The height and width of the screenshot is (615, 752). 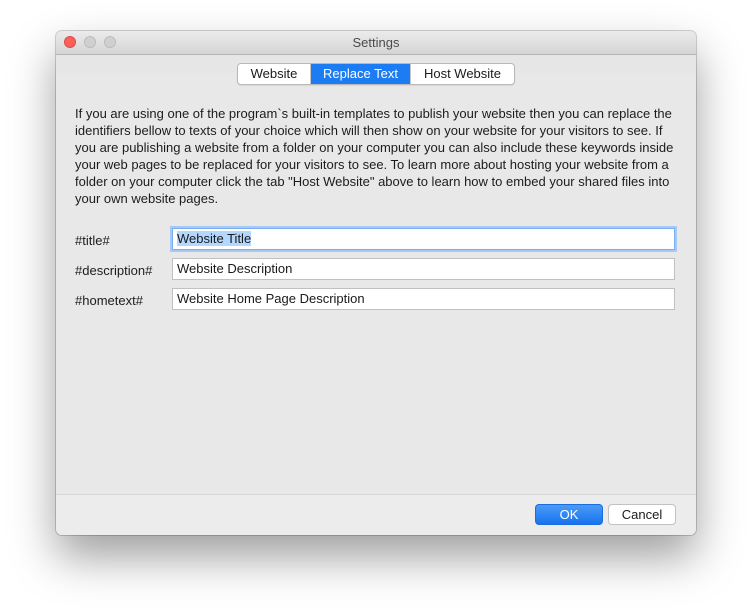 What do you see at coordinates (114, 270) in the screenshot?
I see `description-field-label: #description#` at bounding box center [114, 270].